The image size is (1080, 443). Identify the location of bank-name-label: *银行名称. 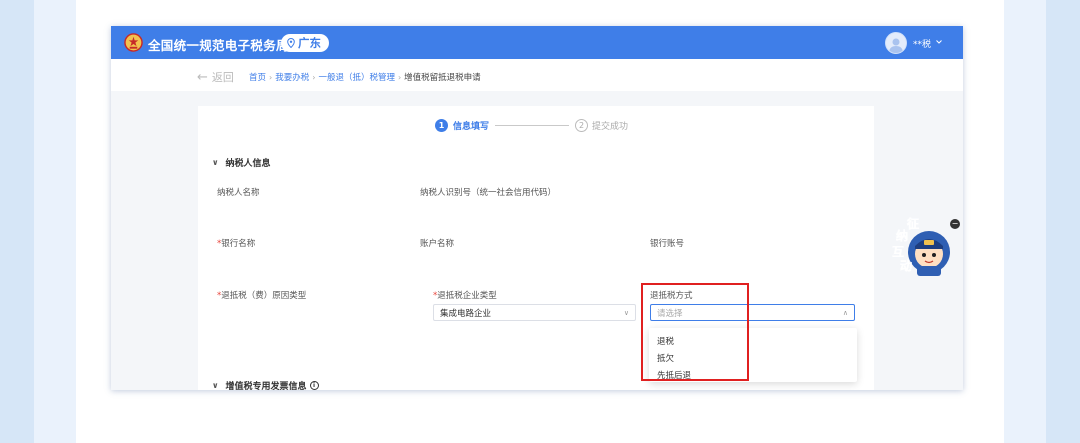
(236, 244).